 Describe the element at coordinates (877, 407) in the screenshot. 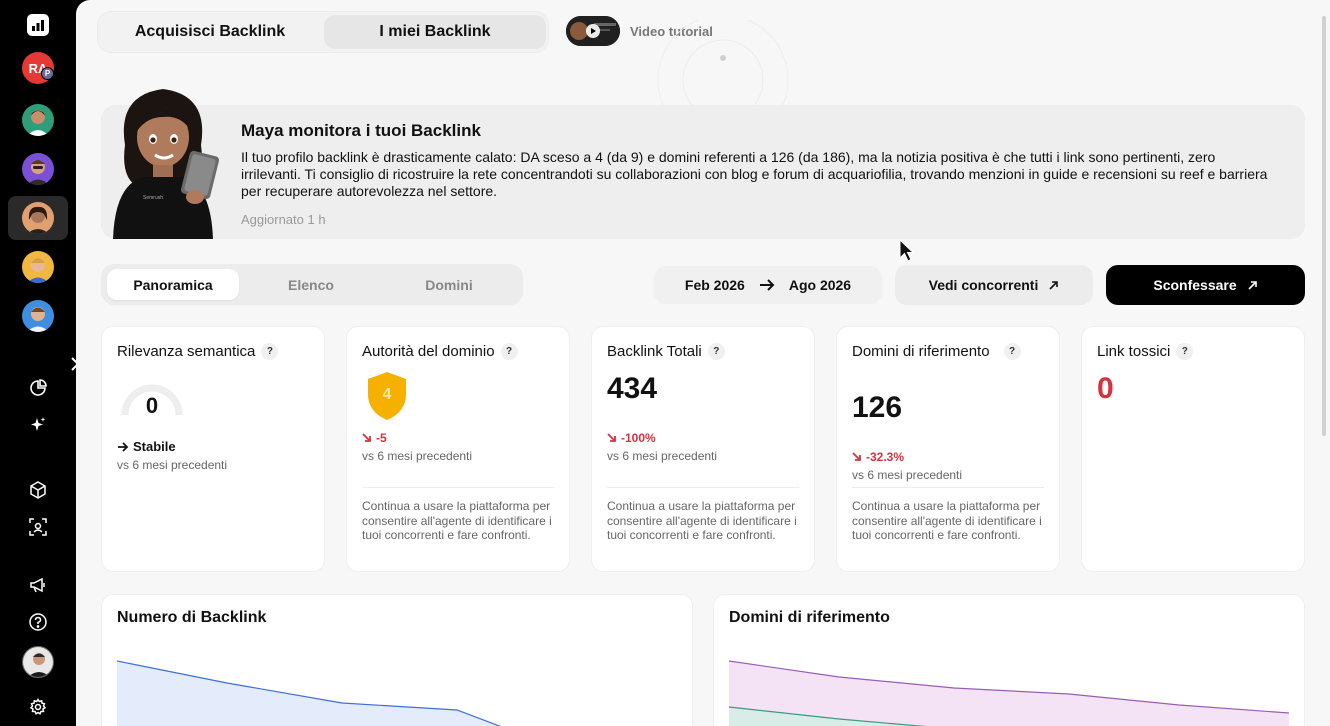

I see `domains-value: 126` at that location.